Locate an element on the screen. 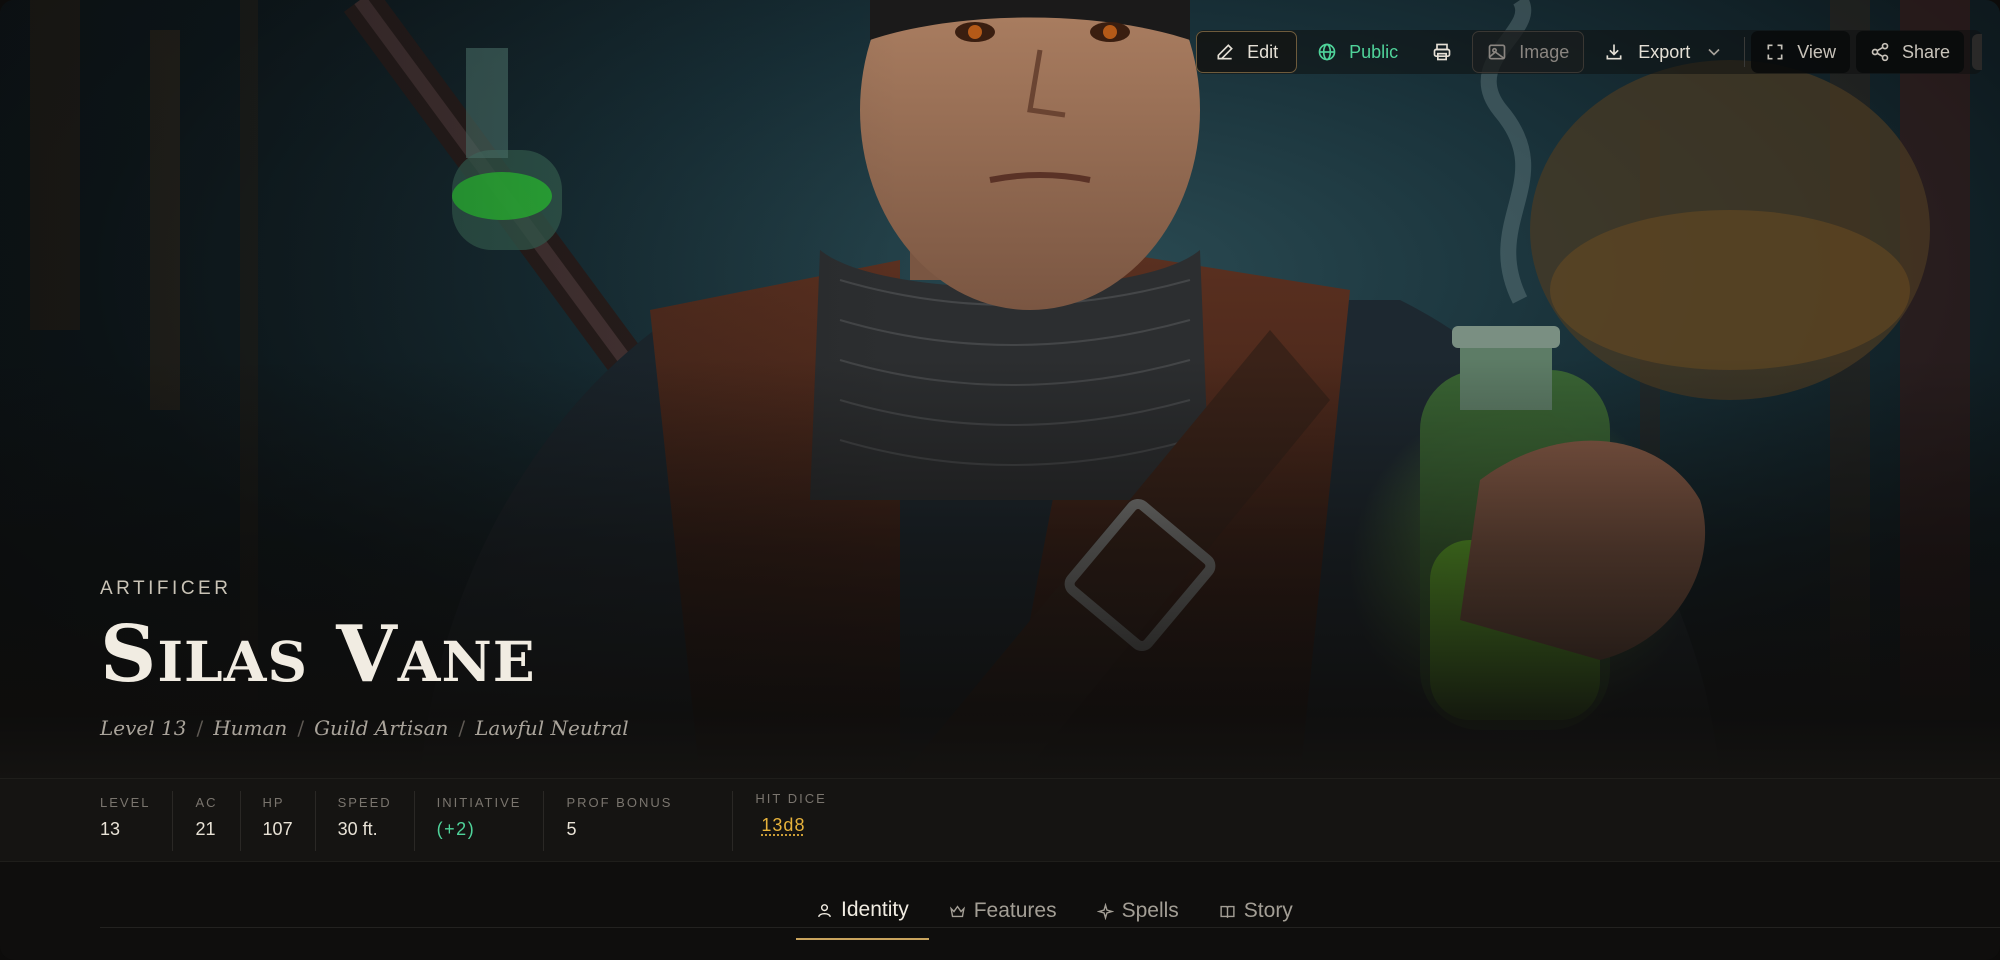 The height and width of the screenshot is (960, 2000). stat-label: SPEED is located at coordinates (364, 802).